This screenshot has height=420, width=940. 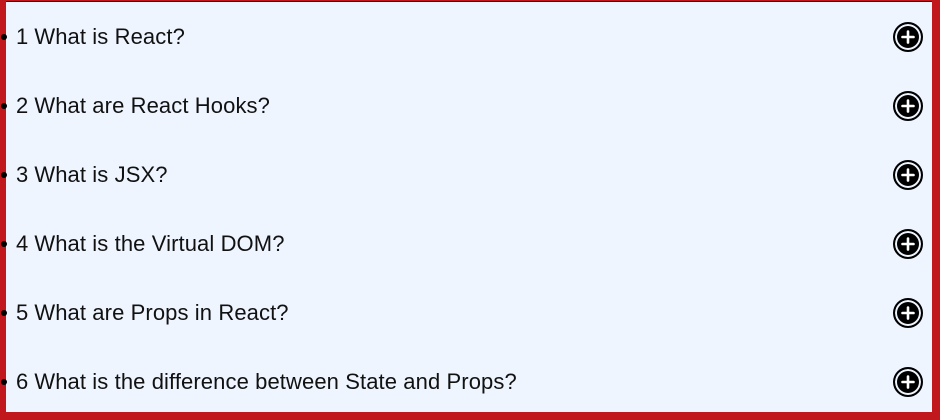 I want to click on faq-question-text: What are React Hooks?, so click(x=152, y=105).